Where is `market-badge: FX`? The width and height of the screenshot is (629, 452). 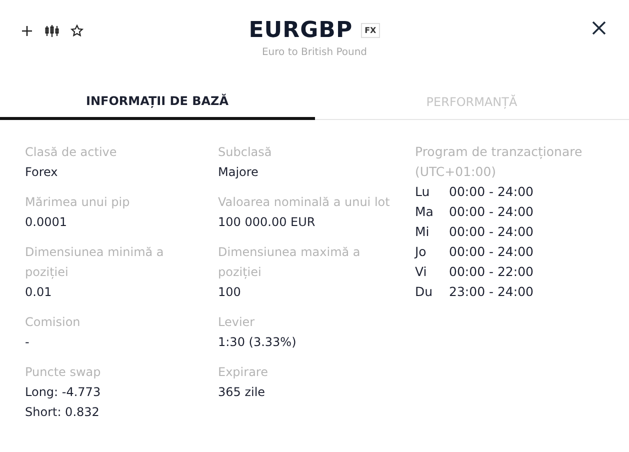 market-badge: FX is located at coordinates (370, 30).